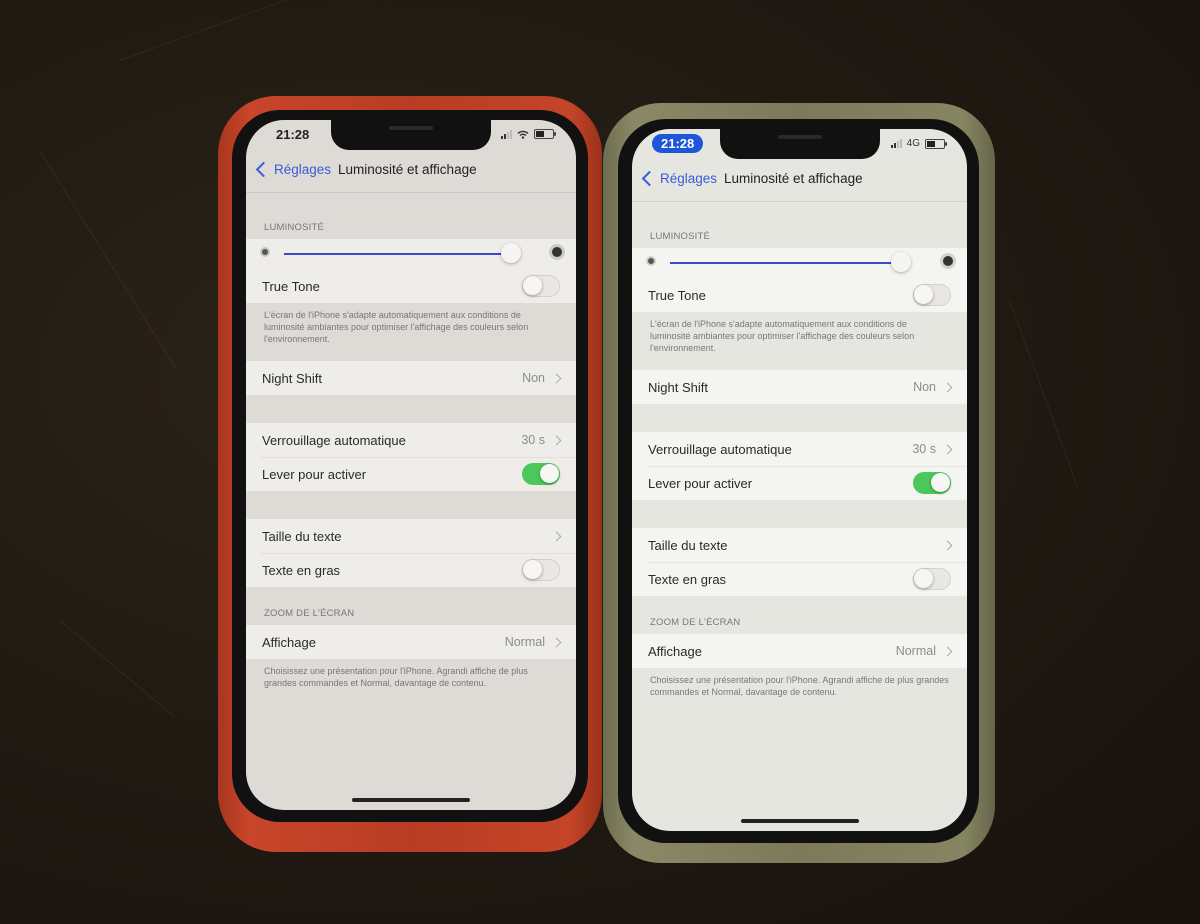 Image resolution: width=1200 pixels, height=924 pixels. I want to click on group-brightness: True Tone, so click(411, 271).